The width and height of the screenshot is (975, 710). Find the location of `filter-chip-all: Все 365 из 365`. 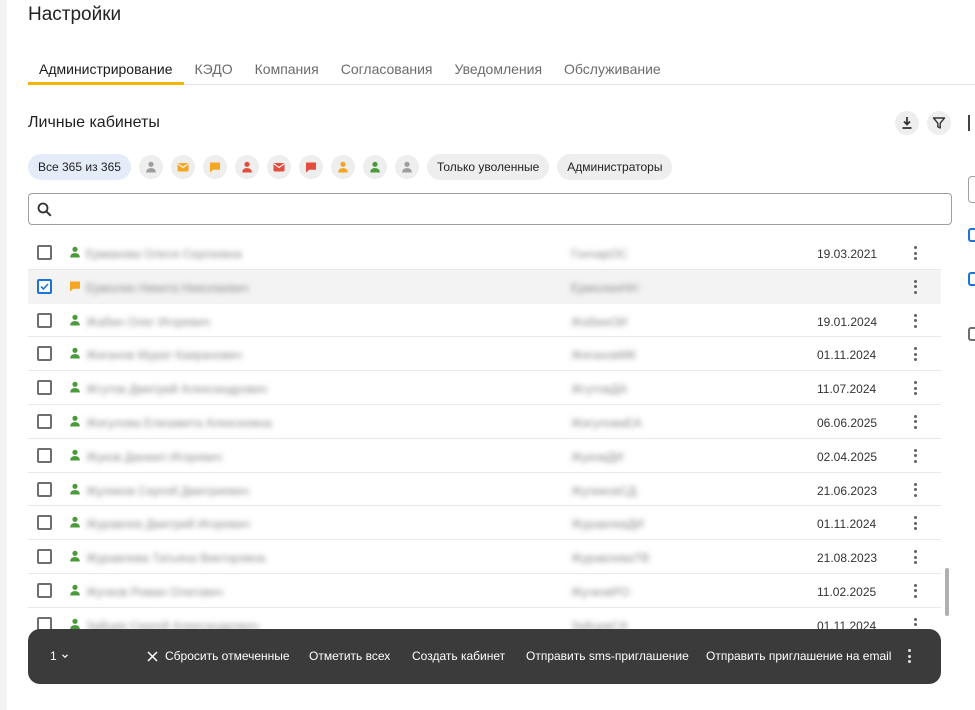

filter-chip-all: Все 365 из 365 is located at coordinates (79, 167).